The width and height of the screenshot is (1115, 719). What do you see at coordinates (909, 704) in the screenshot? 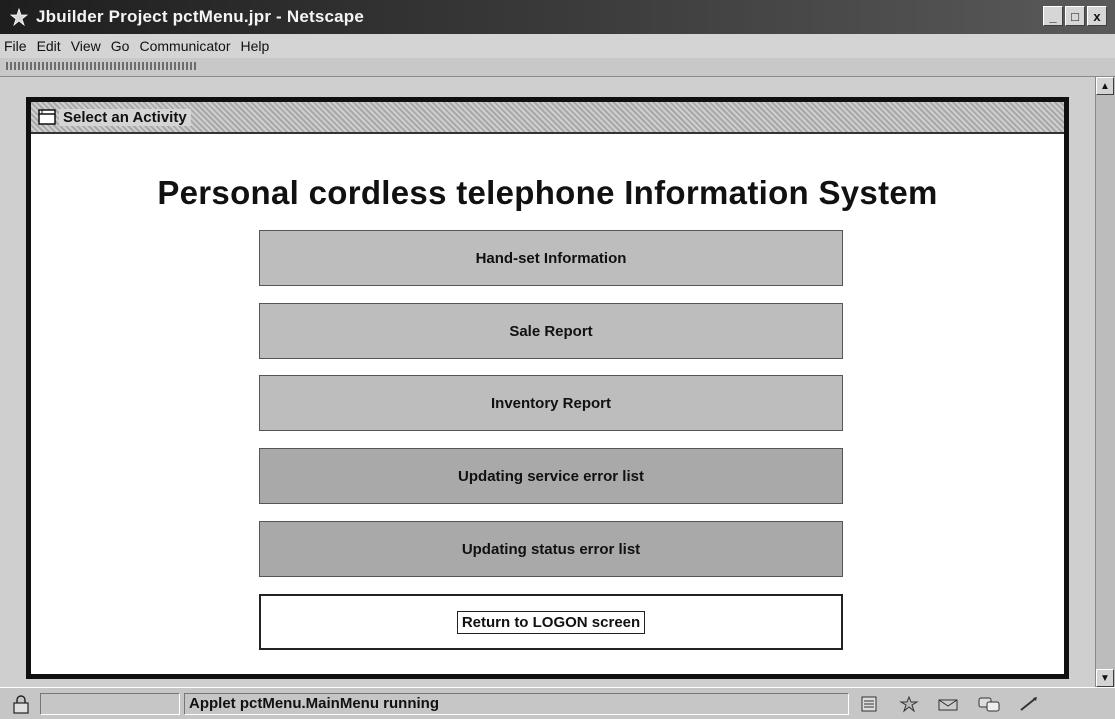
I see `navigator-icon` at bounding box center [909, 704].